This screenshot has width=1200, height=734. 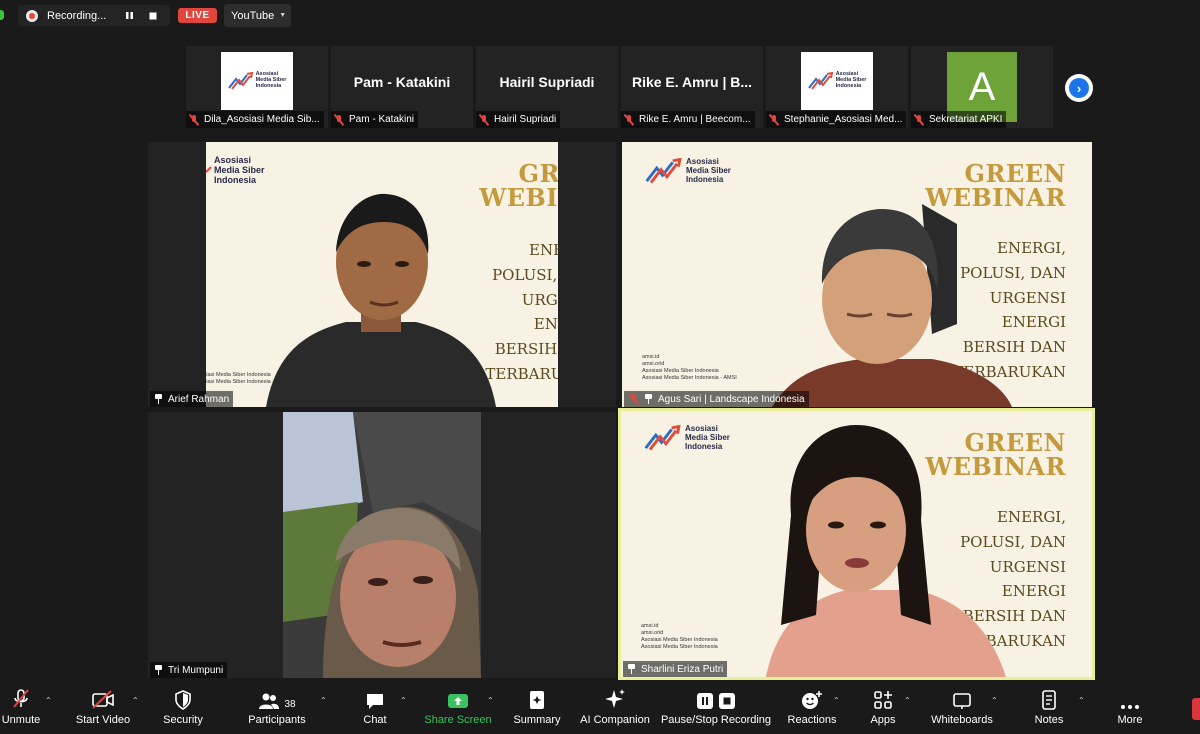 What do you see at coordinates (129, 16) in the screenshot?
I see `pause-icon` at bounding box center [129, 16].